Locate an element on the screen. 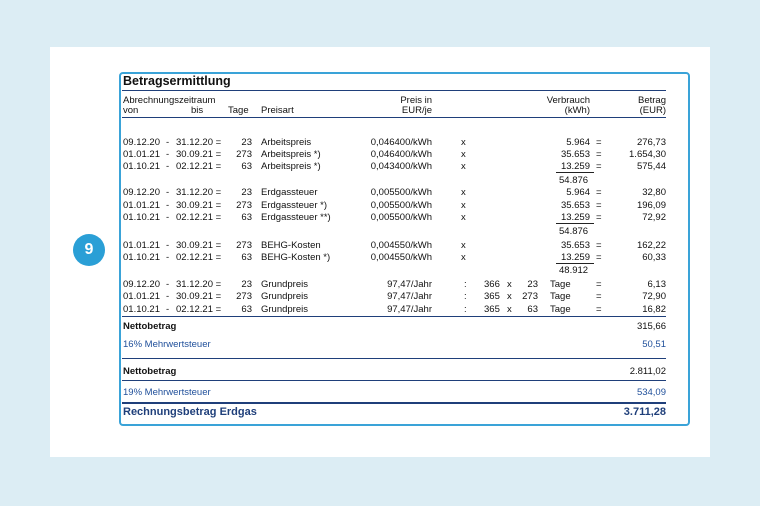 Image resolution: width=760 pixels, height=506 pixels. netto-2-value: 2.811,02 is located at coordinates (647, 371).